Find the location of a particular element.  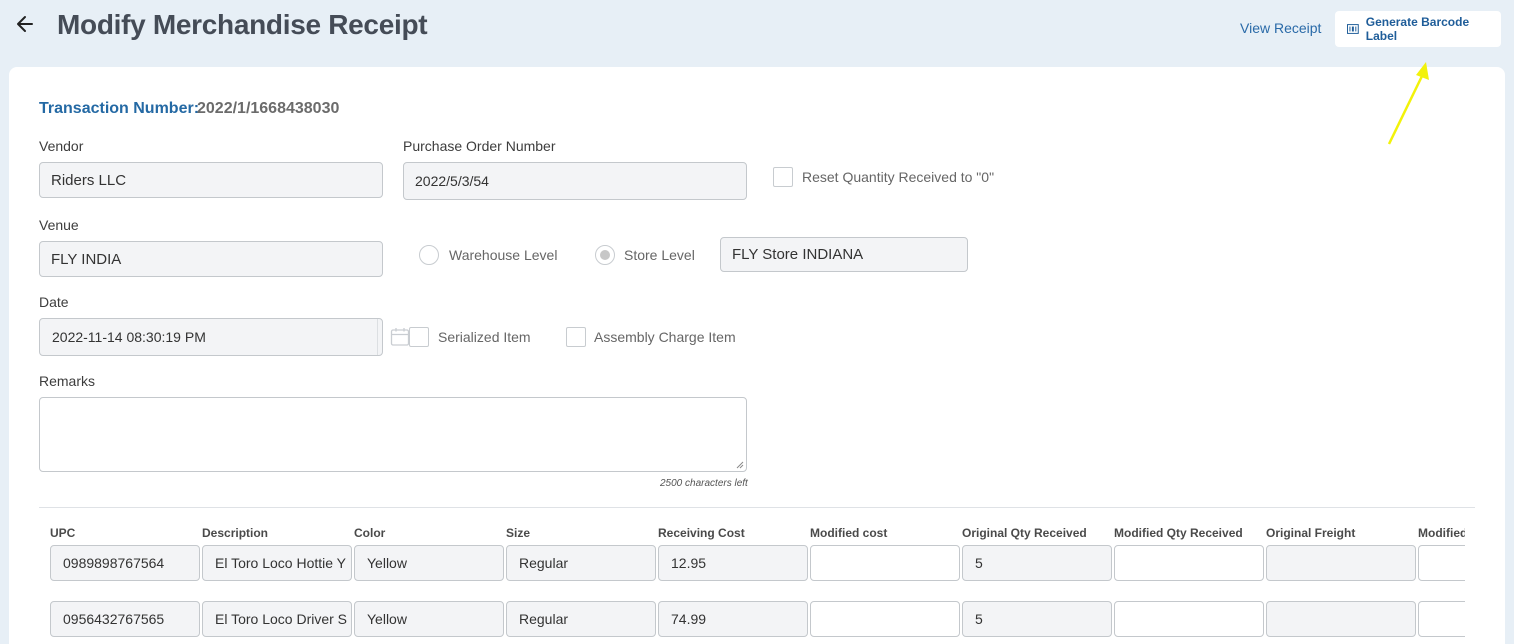

warehouse-level-label: Warehouse Level is located at coordinates (503, 255).